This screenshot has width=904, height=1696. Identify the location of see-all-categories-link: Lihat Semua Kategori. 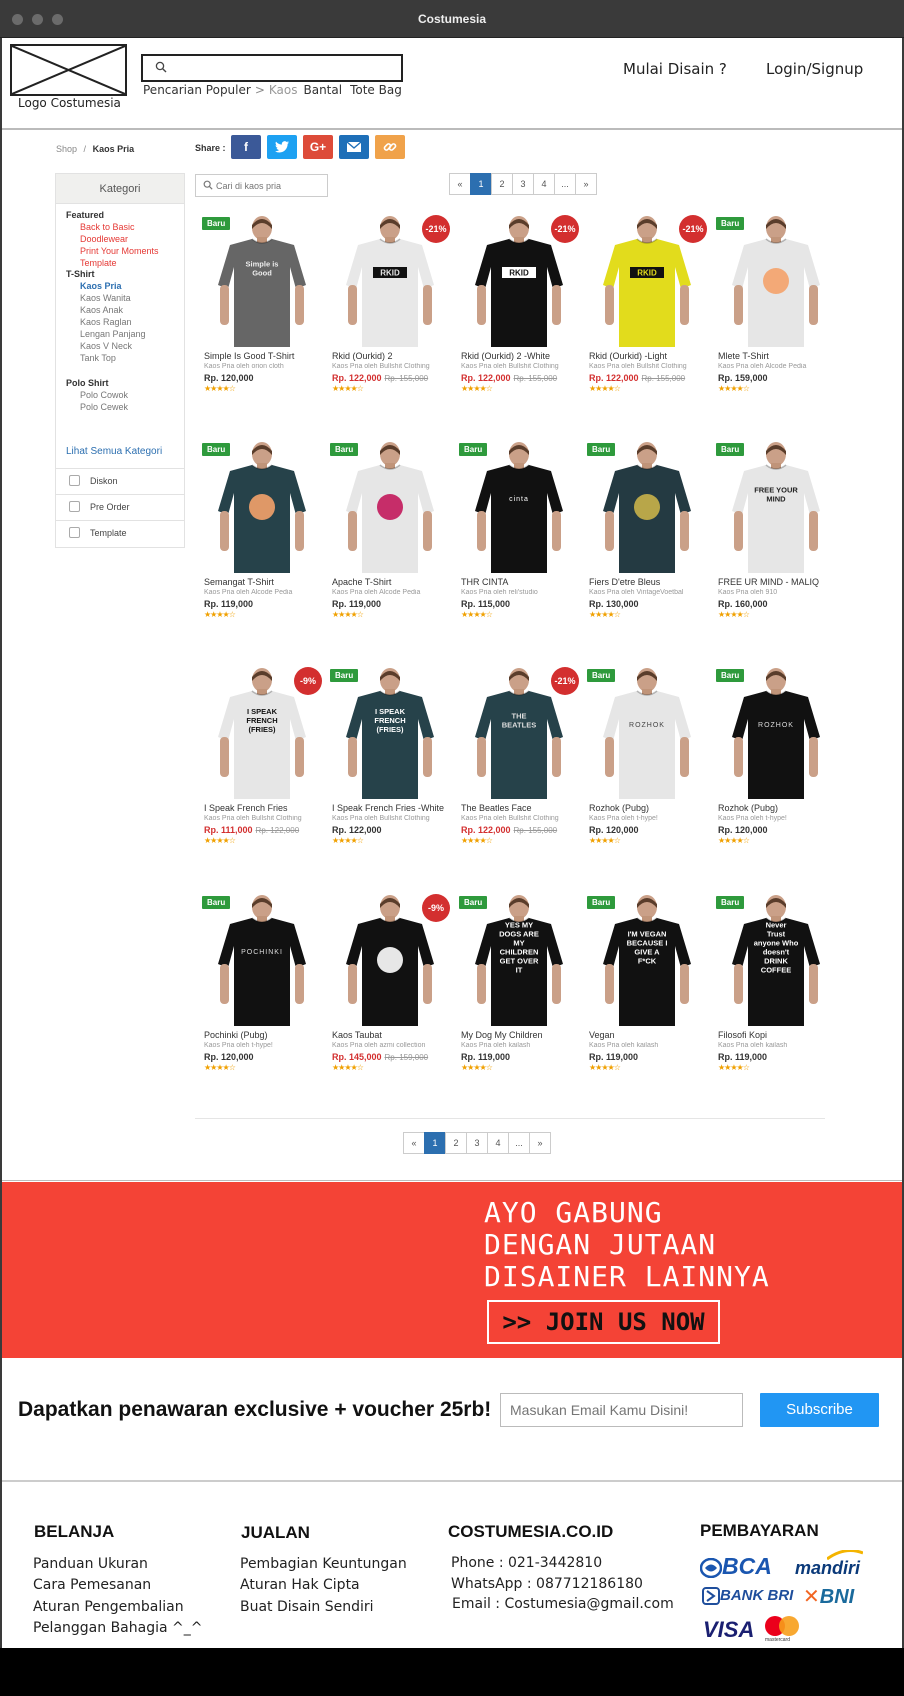
(114, 451).